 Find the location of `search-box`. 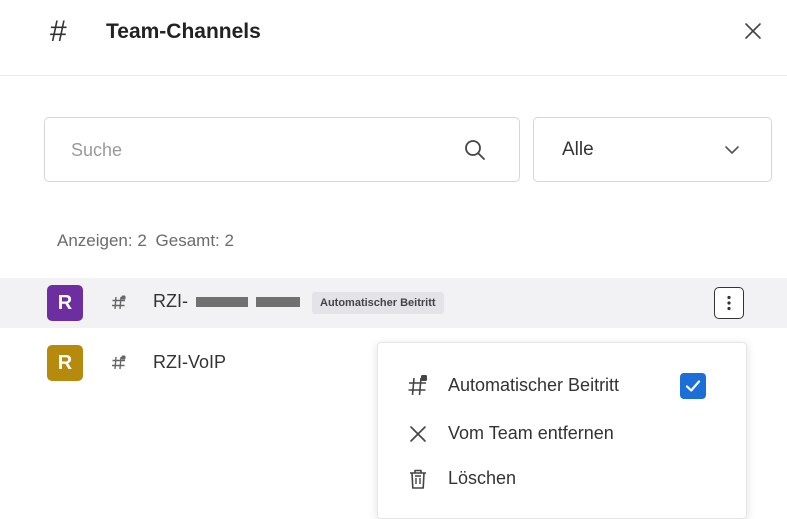

search-box is located at coordinates (282, 149).